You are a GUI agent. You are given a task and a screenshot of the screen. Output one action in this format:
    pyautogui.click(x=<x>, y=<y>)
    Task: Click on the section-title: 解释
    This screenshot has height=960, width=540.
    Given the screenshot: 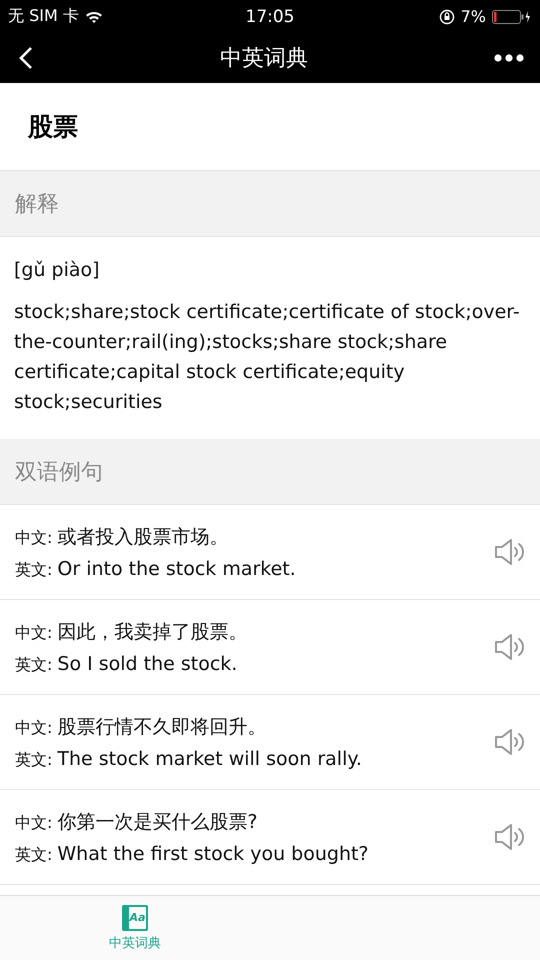 What is the action you would take?
    pyautogui.click(x=37, y=204)
    